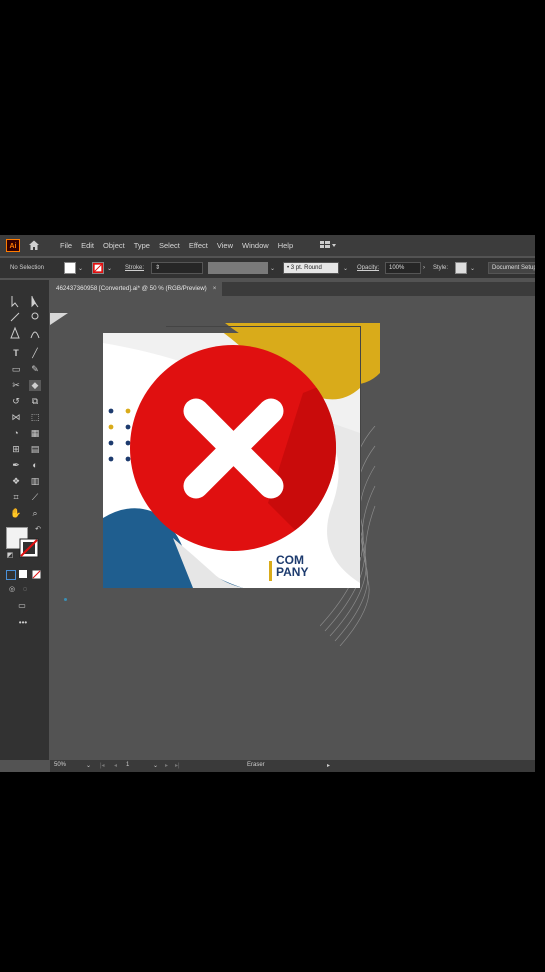  I want to click on line-tool-icon: ╱, so click(35, 353).